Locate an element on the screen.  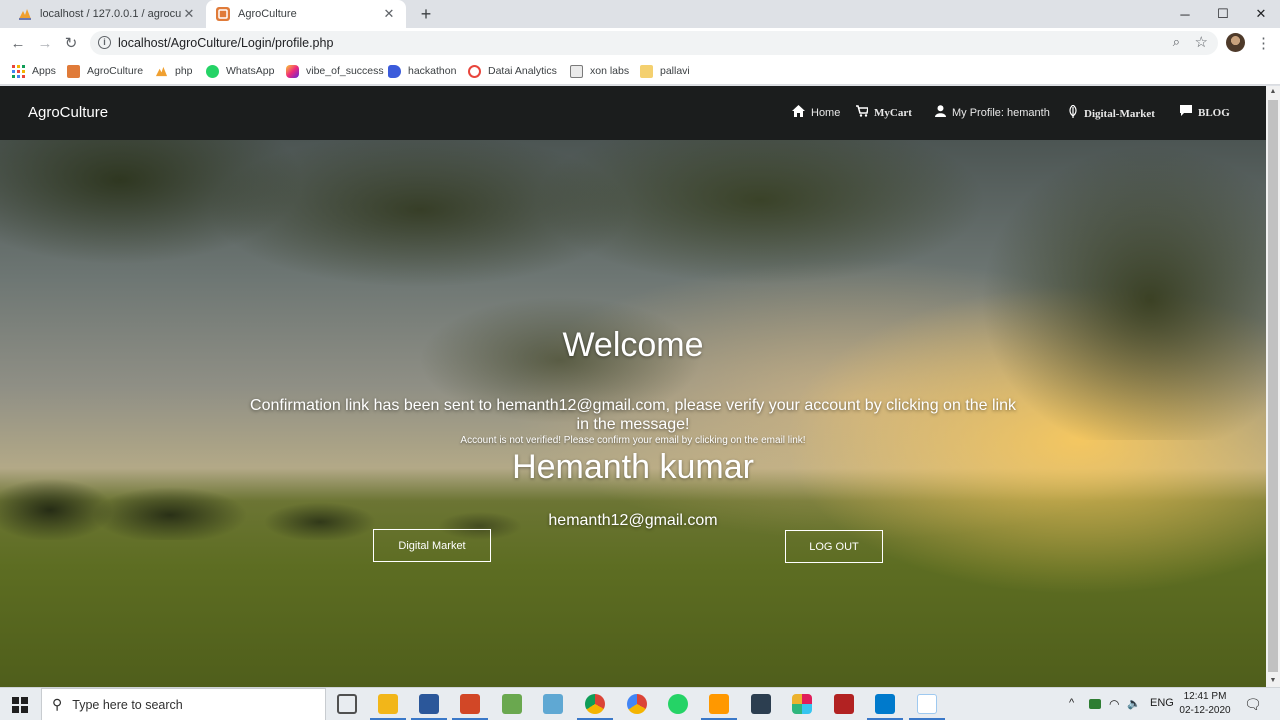
clock-date: 02-12-2020 is located at coordinates (1205, 710).